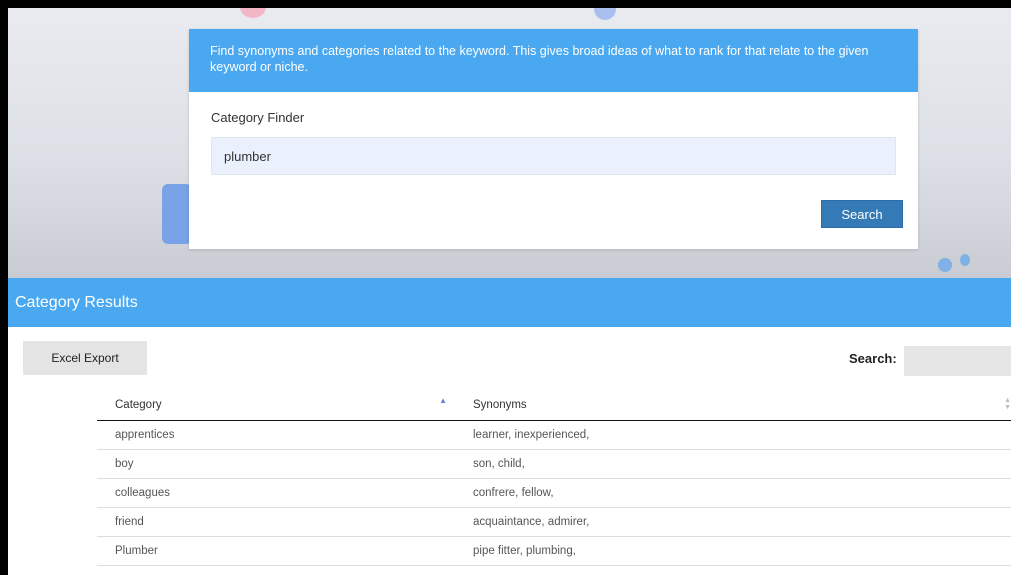 The width and height of the screenshot is (1011, 575). I want to click on table-row: colleagues confrere, fellow,, so click(554, 493).